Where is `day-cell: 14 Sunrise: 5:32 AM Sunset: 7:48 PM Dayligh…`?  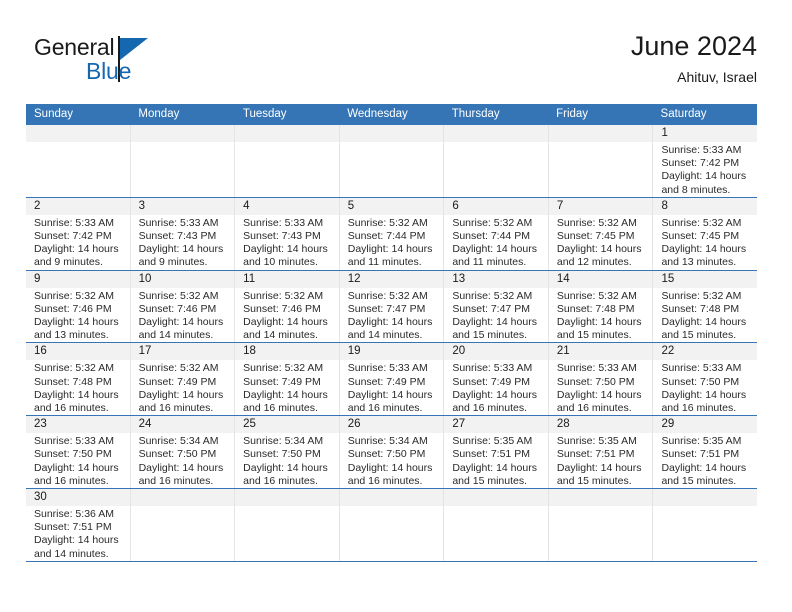 day-cell: 14 Sunrise: 5:32 AM Sunset: 7:48 PM Dayligh… is located at coordinates (601, 306).